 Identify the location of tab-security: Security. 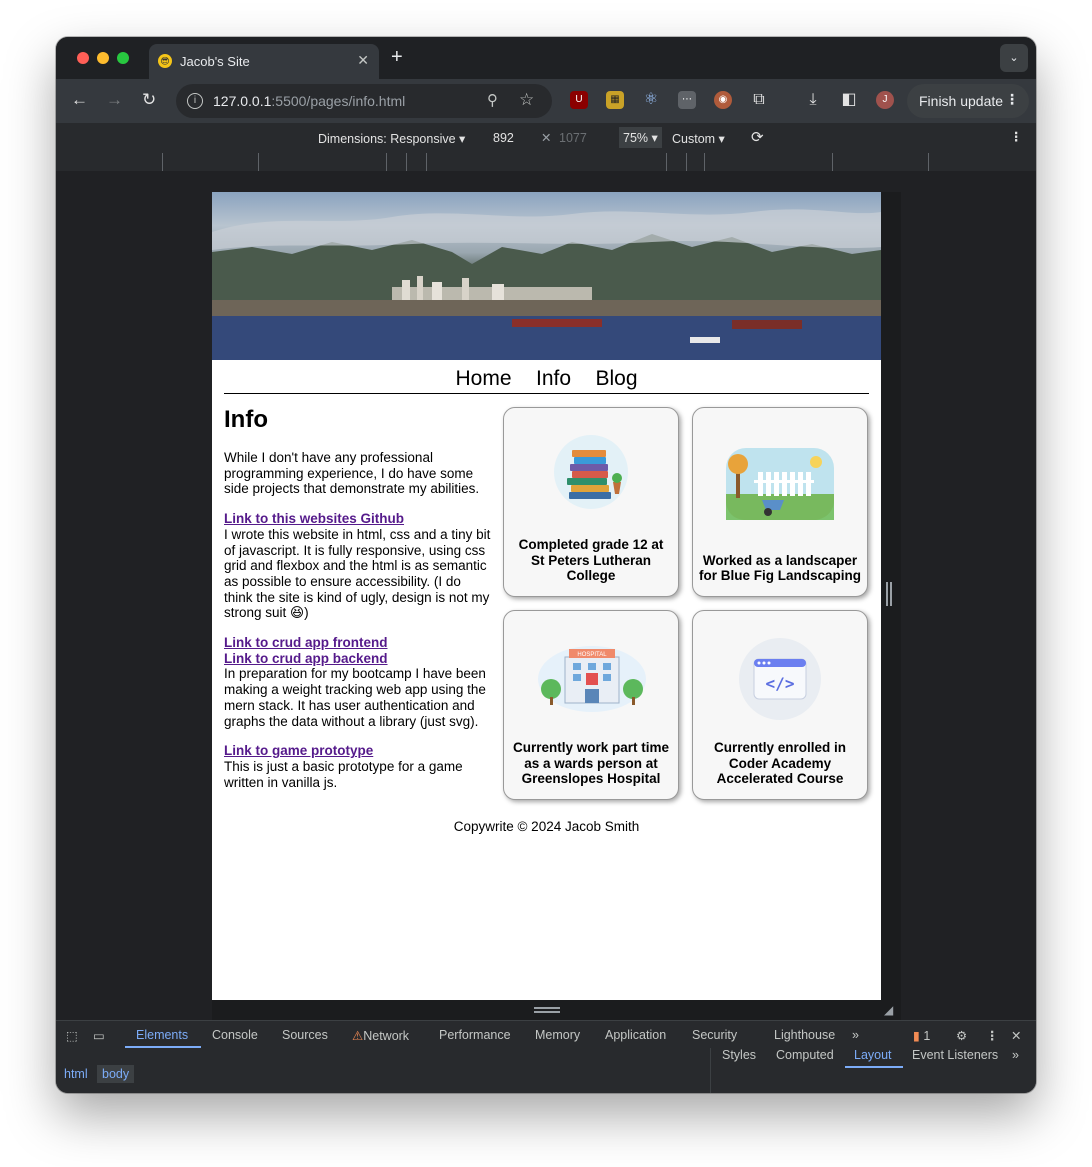
(714, 1035).